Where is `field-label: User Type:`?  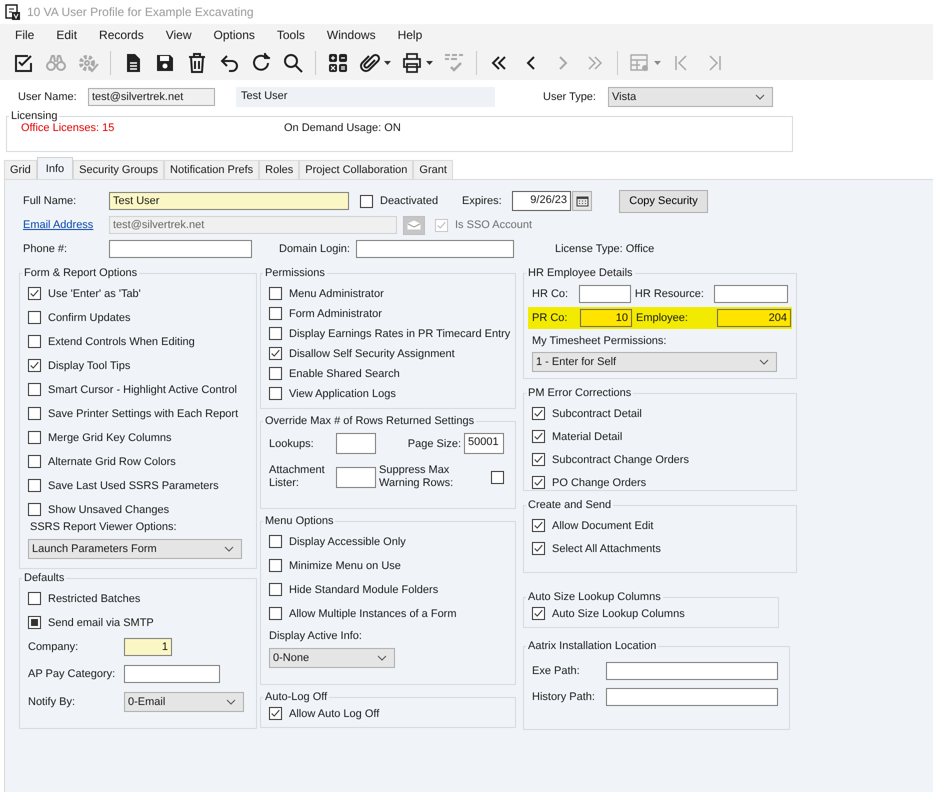 field-label: User Type: is located at coordinates (570, 97).